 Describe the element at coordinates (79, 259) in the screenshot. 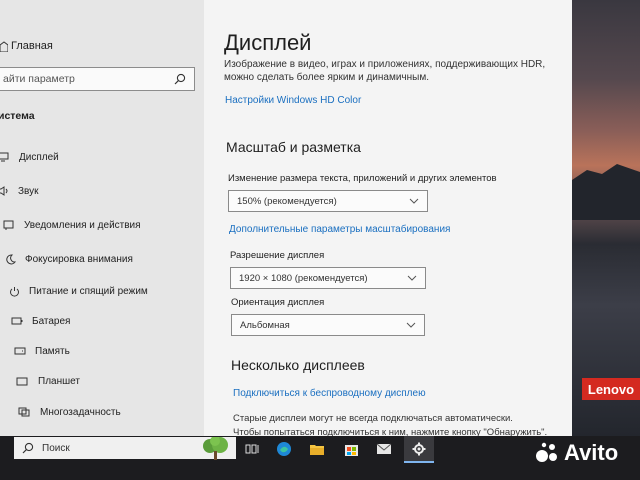

I see `sidebar-item-label: Фокусировка внимания` at that location.